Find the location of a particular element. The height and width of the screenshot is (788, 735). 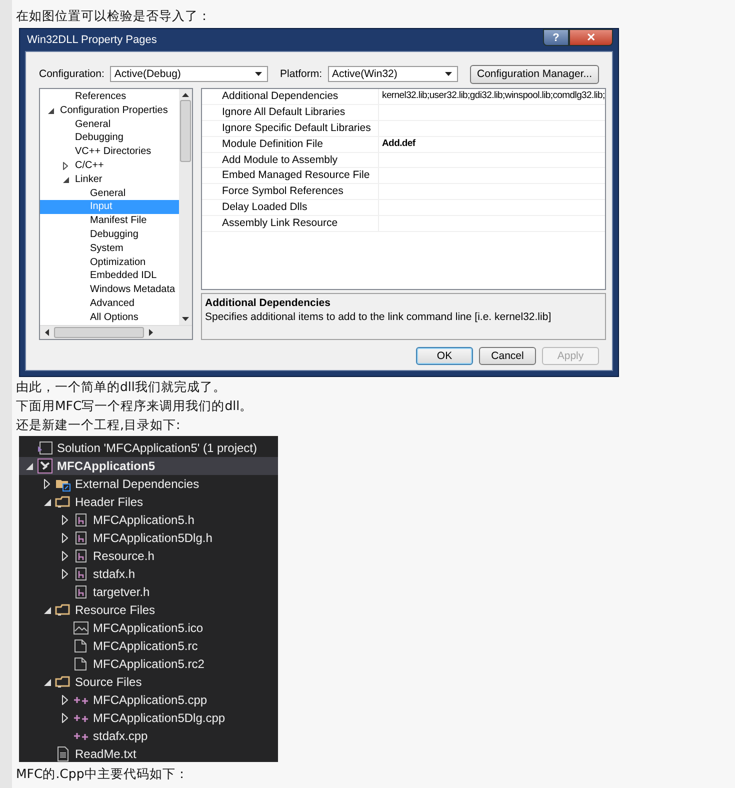

tree-item: targetver.h is located at coordinates (148, 592).